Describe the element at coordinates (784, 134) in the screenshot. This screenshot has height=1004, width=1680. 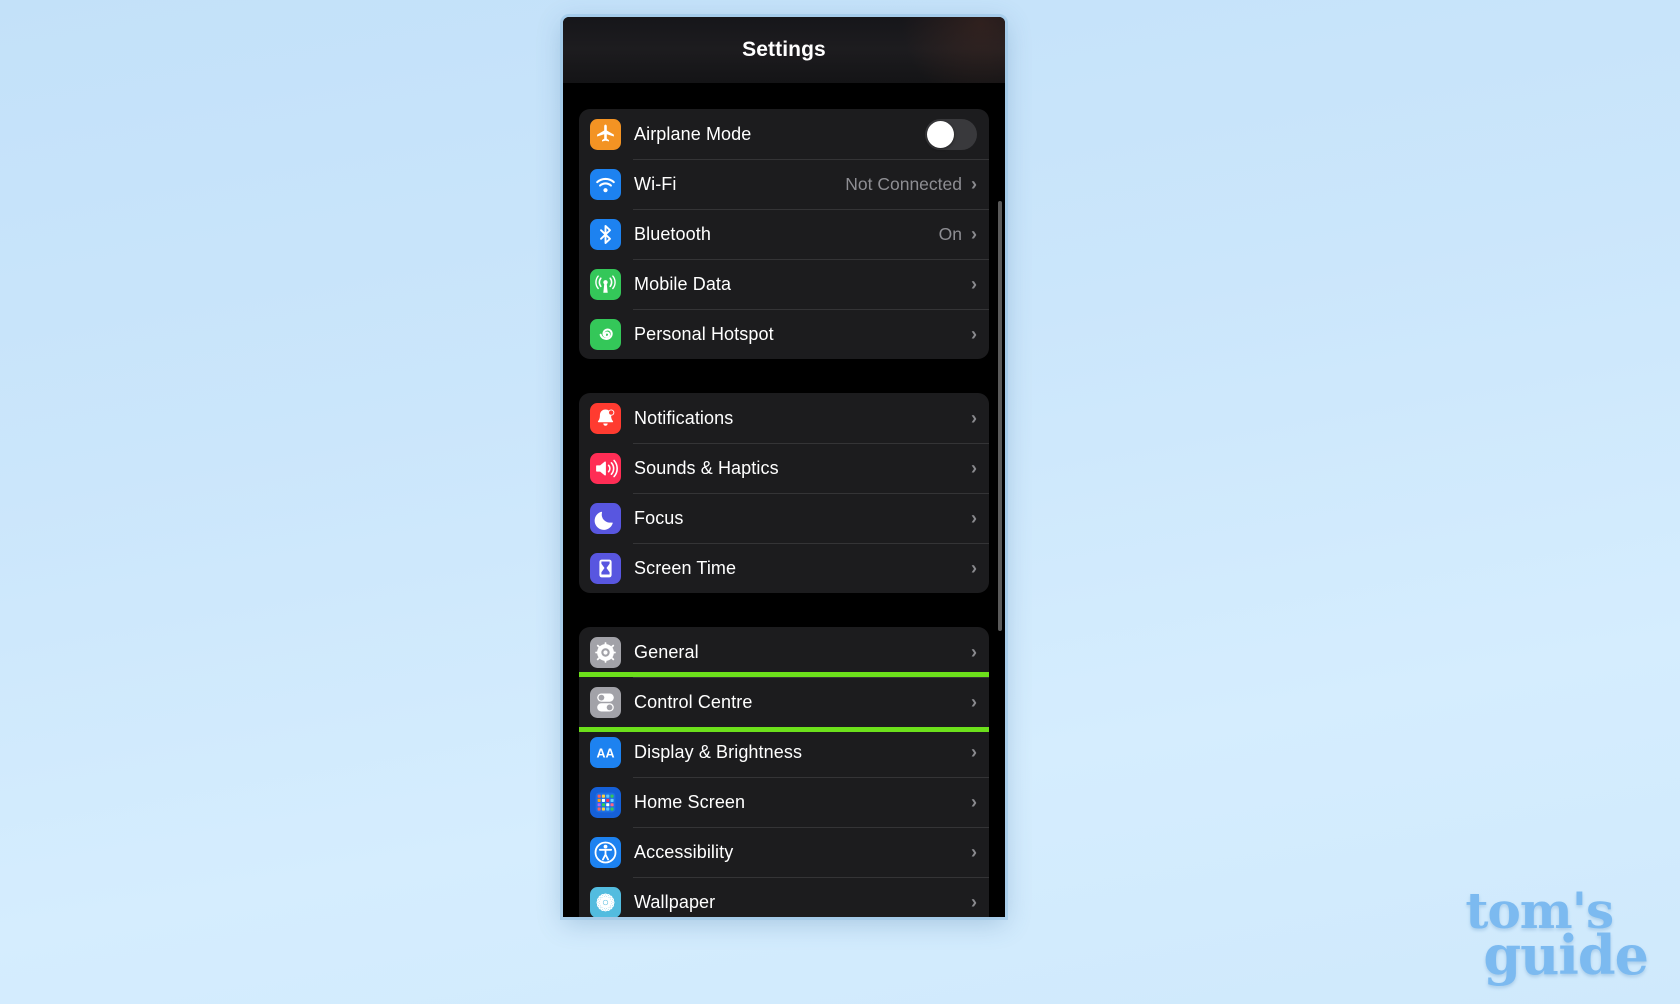
I see `settings-row-airplane-mode: Airplane Mode` at that location.